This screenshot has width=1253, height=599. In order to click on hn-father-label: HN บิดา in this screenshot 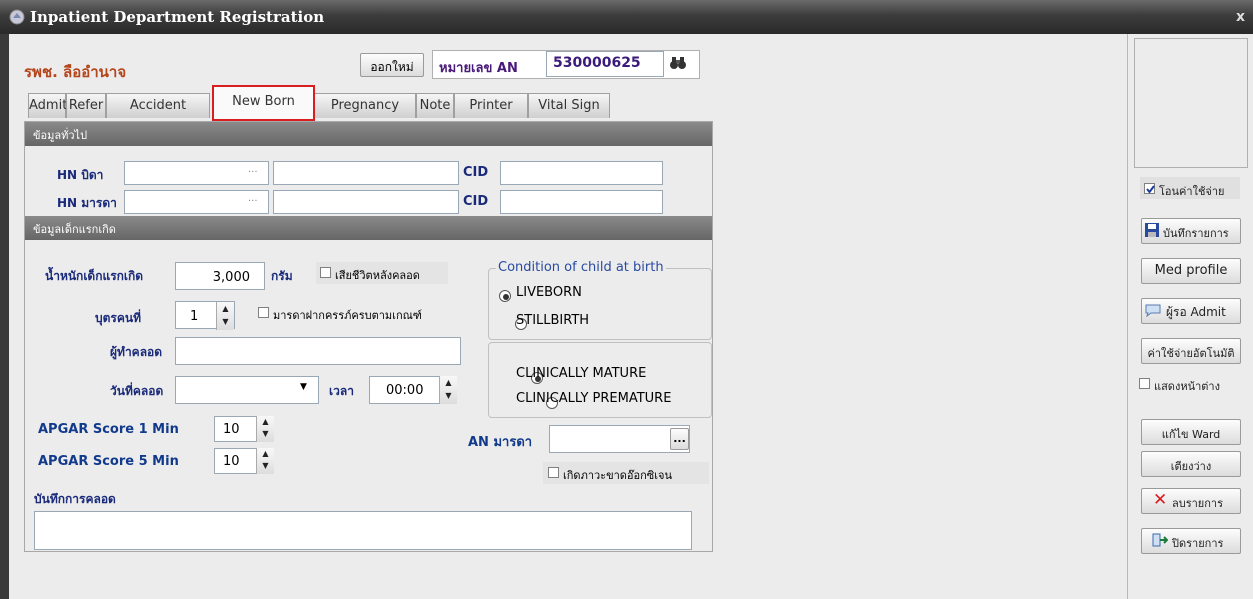, I will do `click(80, 175)`.